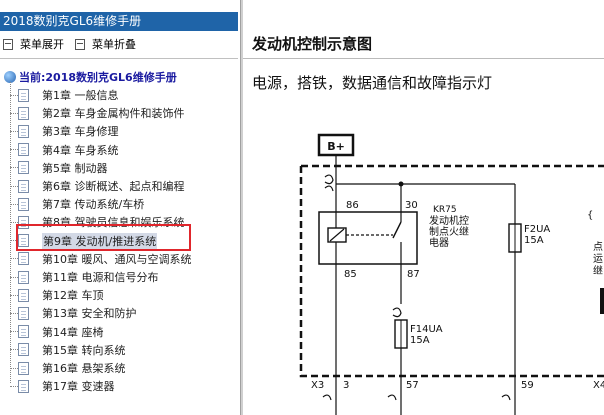 Image resolution: width=604 pixels, height=415 pixels. Describe the element at coordinates (84, 350) in the screenshot. I see `chapter-label: 第15章 转向系统` at that location.